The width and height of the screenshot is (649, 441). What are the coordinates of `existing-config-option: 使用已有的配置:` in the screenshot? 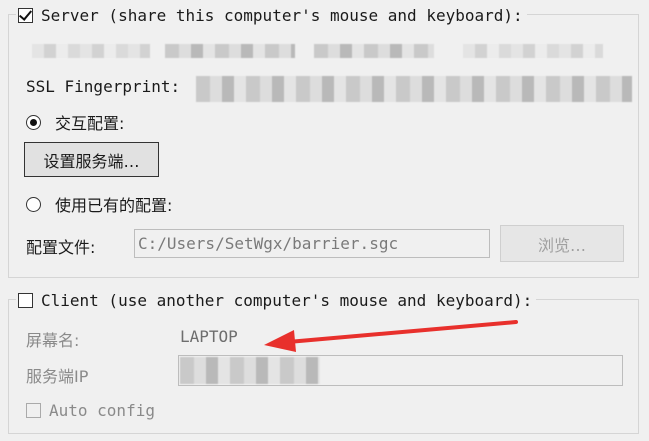 It's located at (99, 204).